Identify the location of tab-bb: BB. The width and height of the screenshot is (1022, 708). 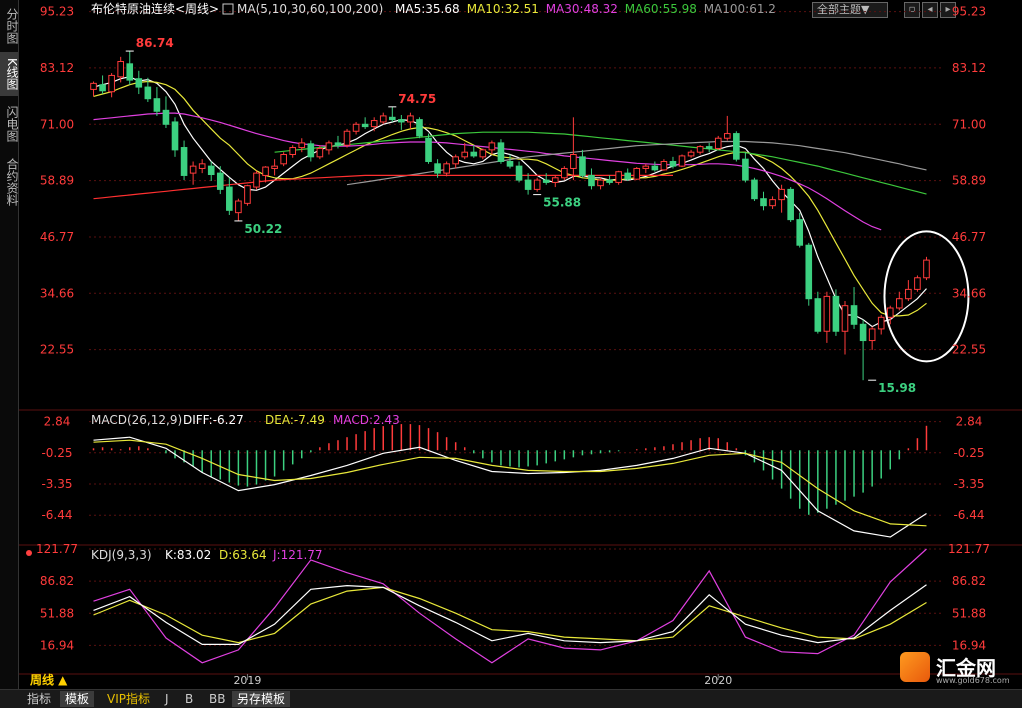
(217, 699).